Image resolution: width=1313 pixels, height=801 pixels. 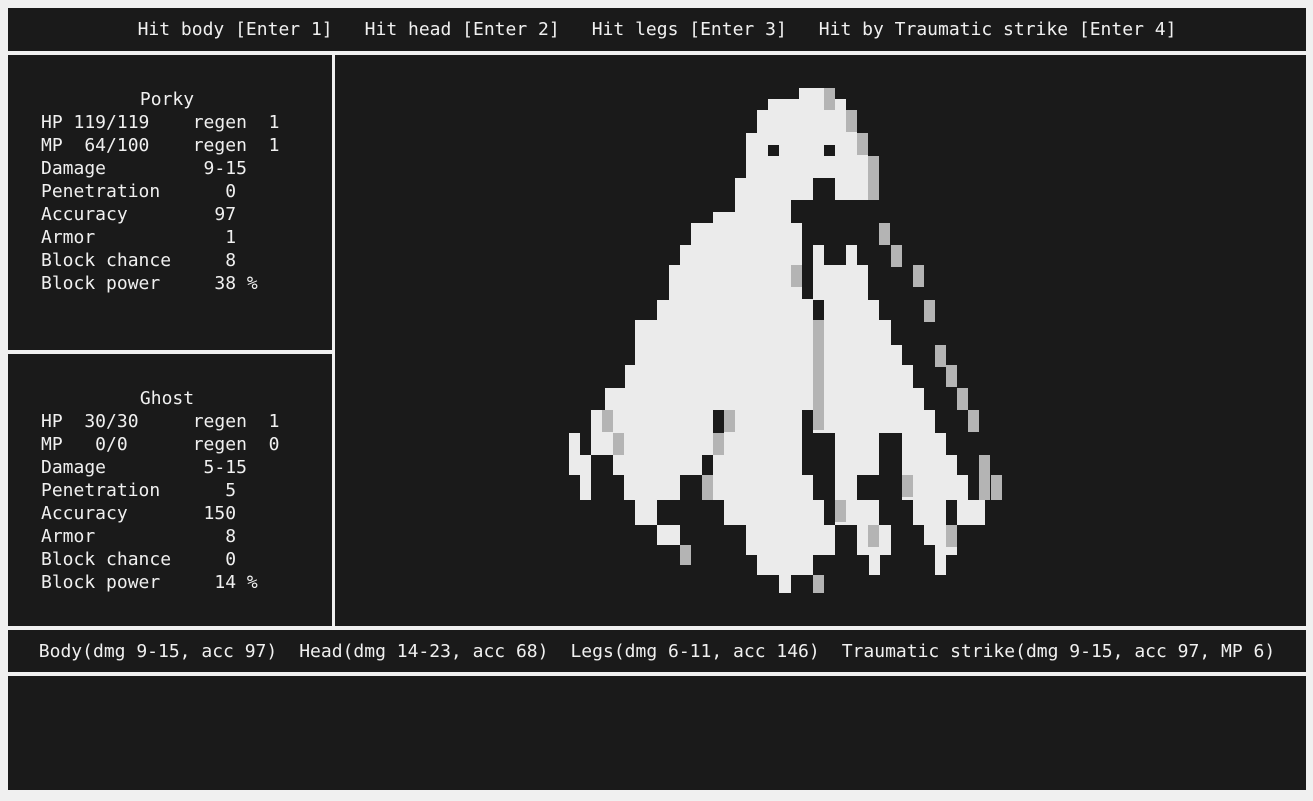 I want to click on hit-legs-action: Hit legs [Enter 3], so click(x=689, y=29).